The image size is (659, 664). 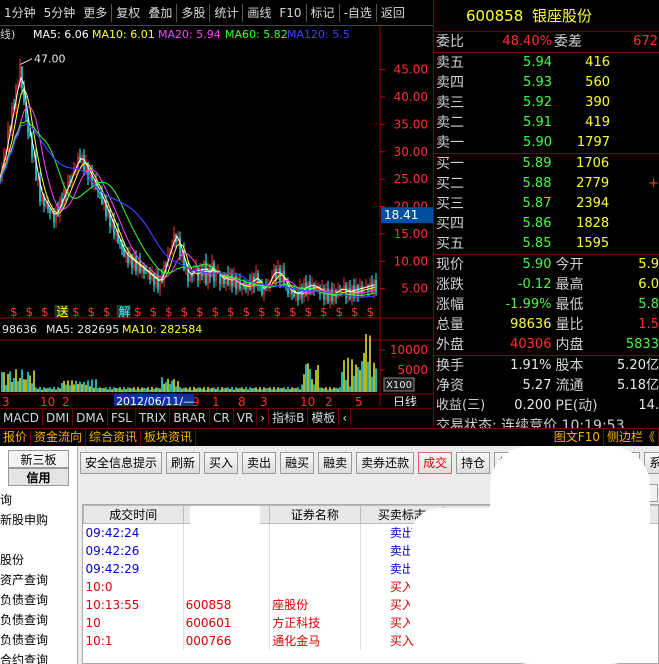 I want to click on stat-value: 1.91%, so click(x=531, y=365).